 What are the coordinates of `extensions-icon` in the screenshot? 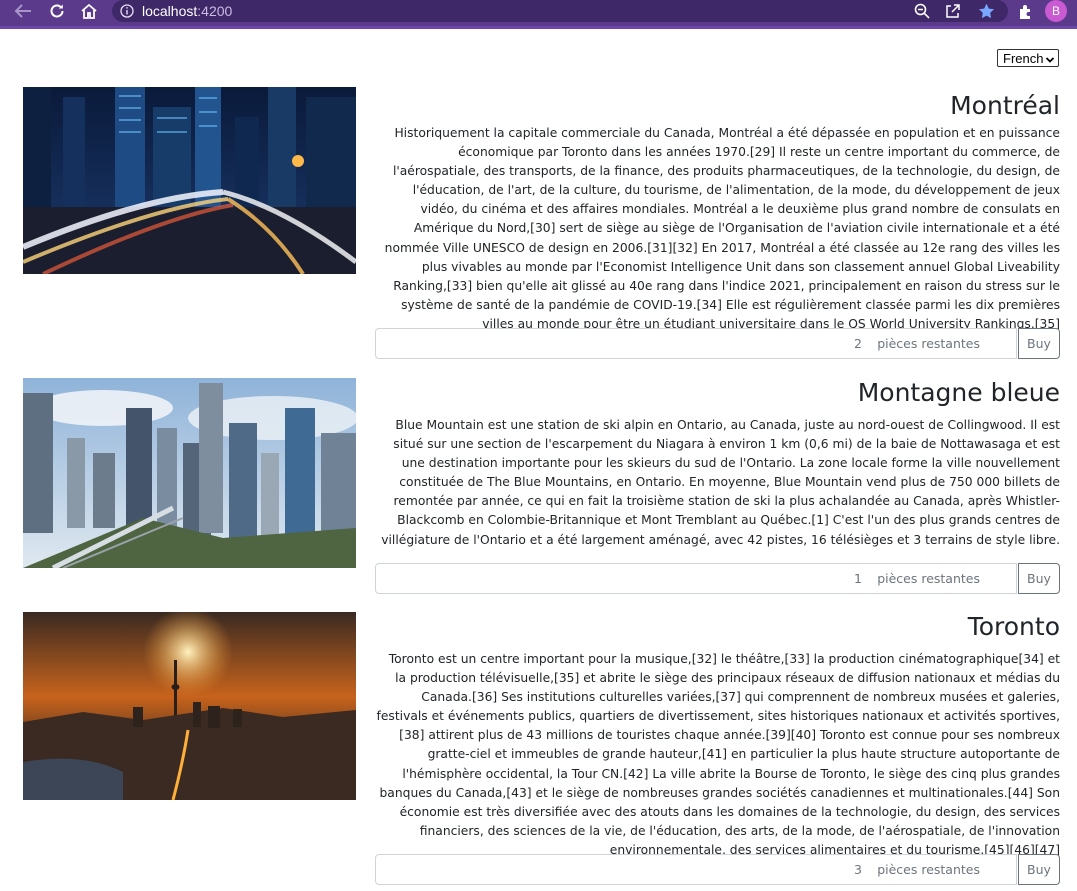 It's located at (1025, 11).